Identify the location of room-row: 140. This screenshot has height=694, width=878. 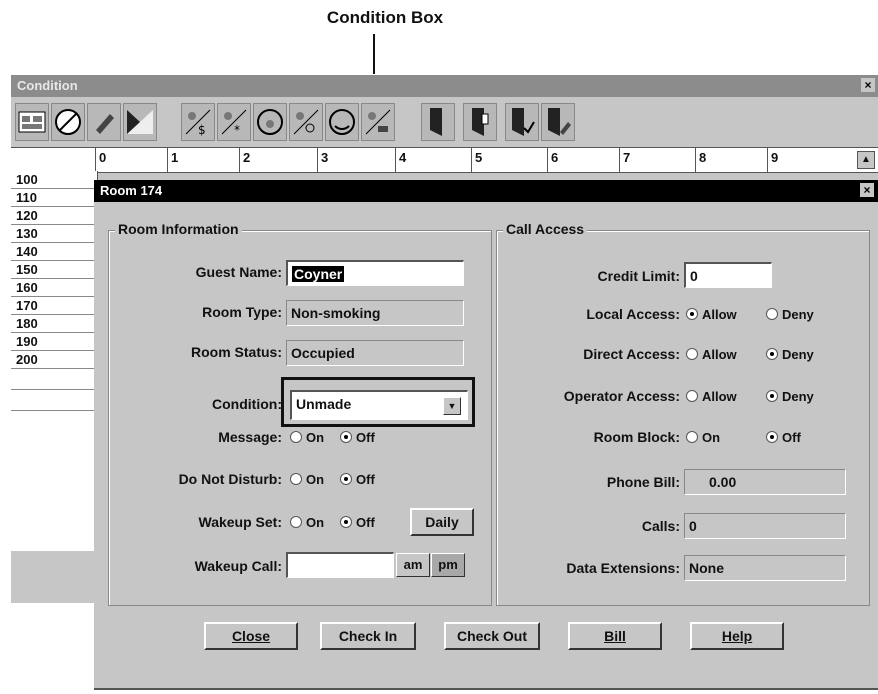
(54, 252).